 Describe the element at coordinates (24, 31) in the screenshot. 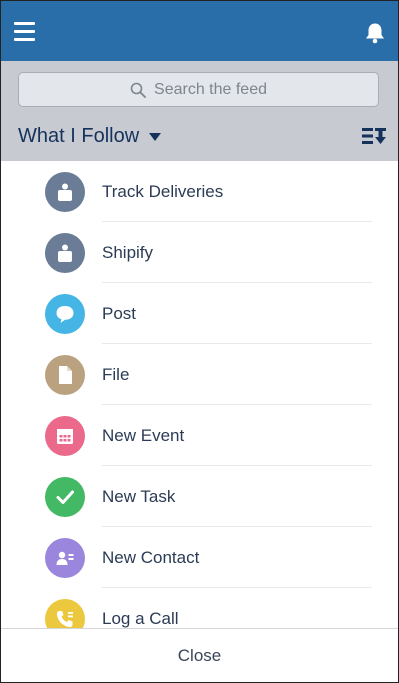

I see `hamburger-menu-icon` at that location.